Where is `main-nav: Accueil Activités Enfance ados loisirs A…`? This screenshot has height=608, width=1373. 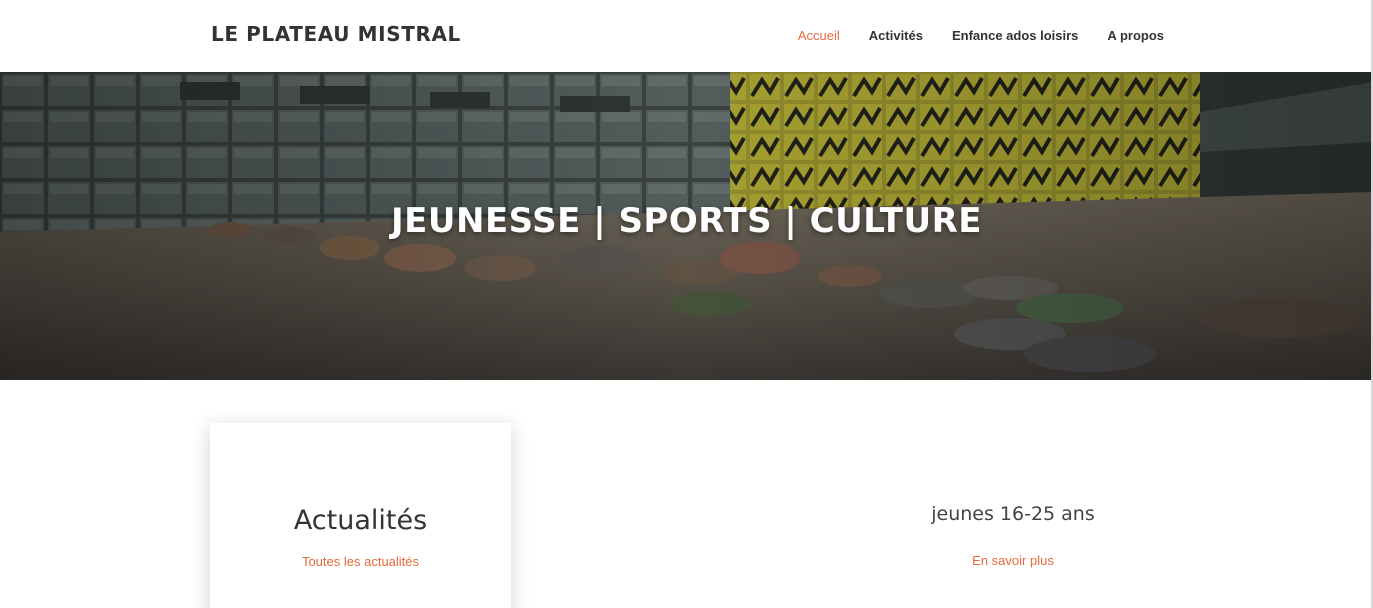
main-nav: Accueil Activités Enfance ados loisirs A… is located at coordinates (981, 35).